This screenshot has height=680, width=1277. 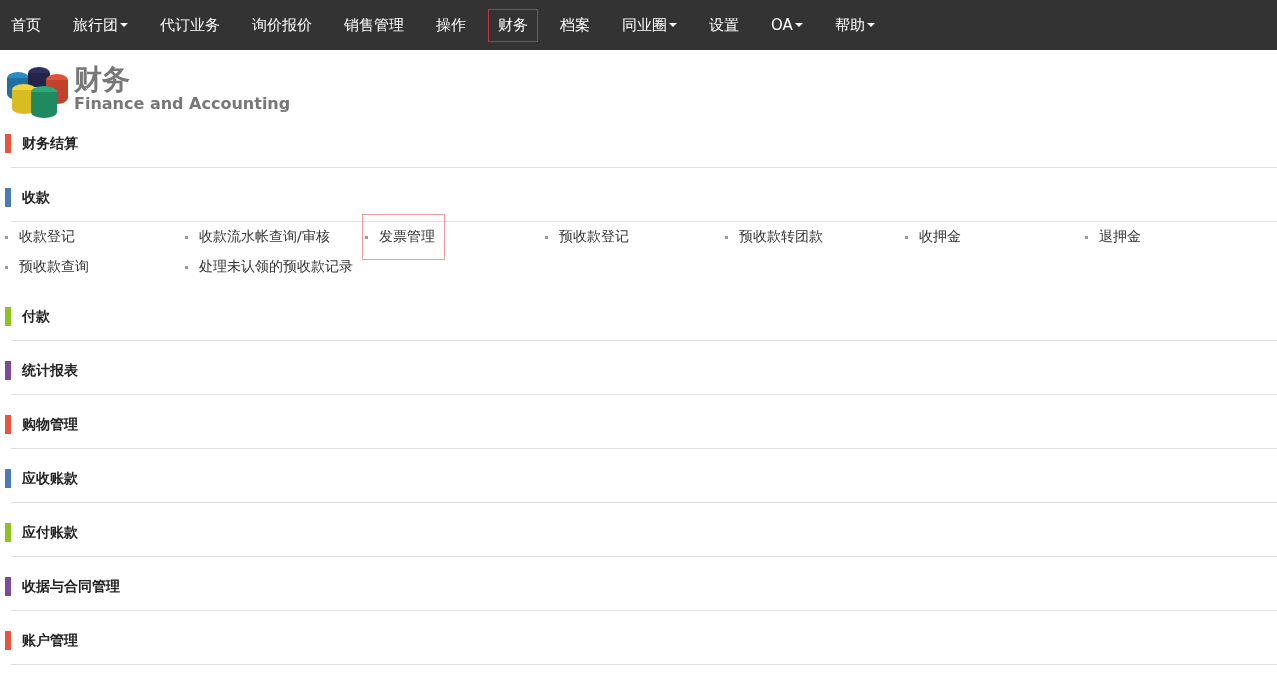 I want to click on section-heading: 应收账款, so click(x=644, y=484).